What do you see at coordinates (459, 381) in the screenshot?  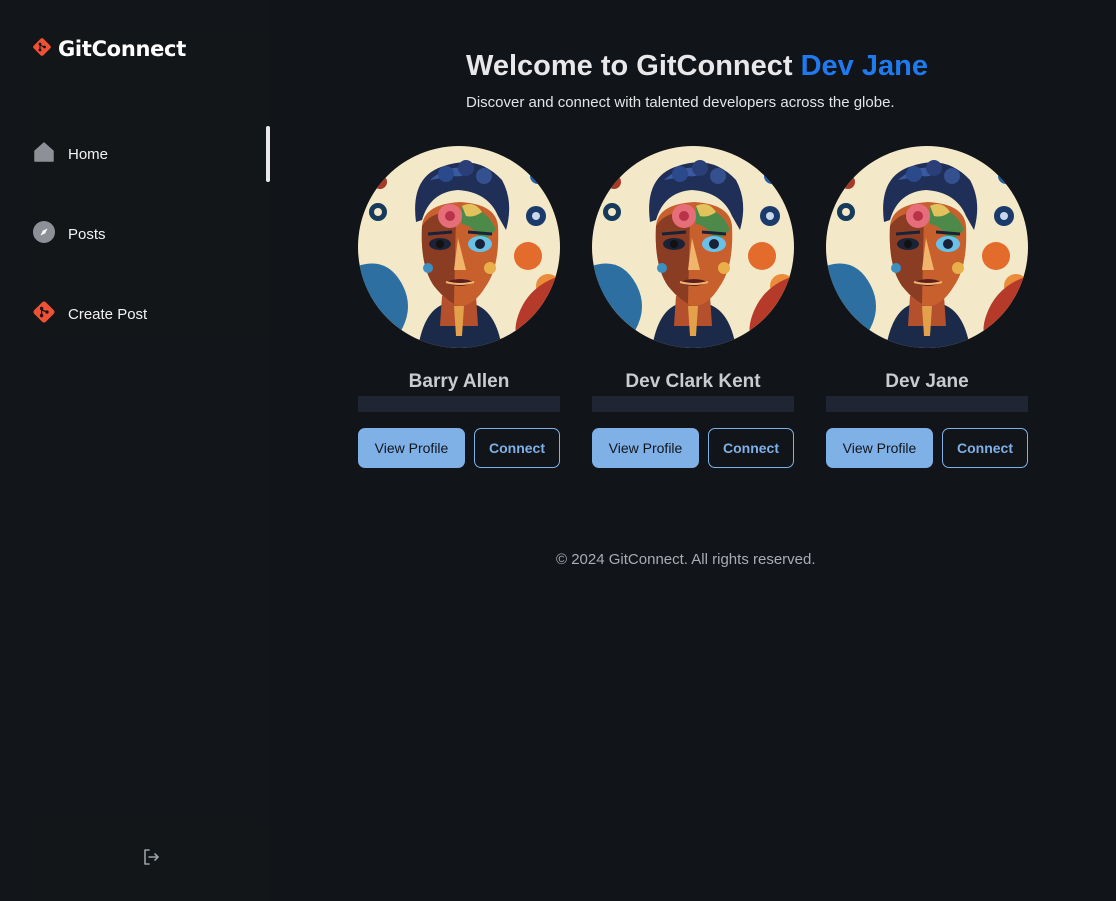 I see `developer-name: Barry Allen` at bounding box center [459, 381].